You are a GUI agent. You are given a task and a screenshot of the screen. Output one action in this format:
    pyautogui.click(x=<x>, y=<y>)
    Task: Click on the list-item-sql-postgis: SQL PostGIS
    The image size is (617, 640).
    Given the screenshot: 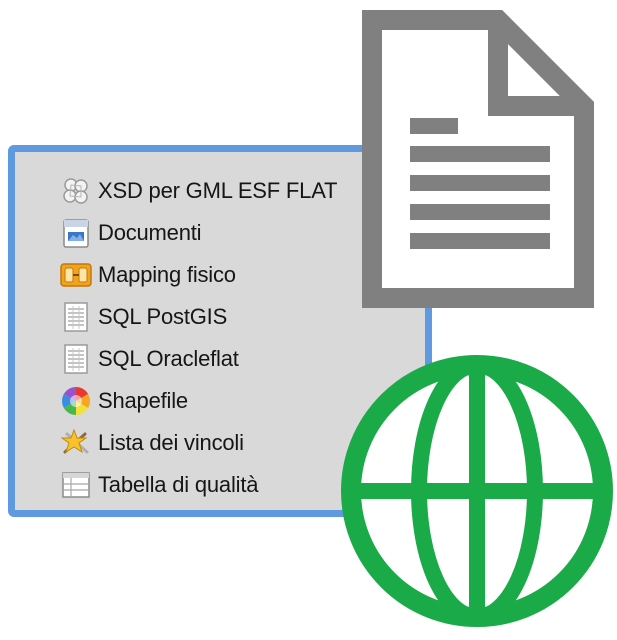 What is the action you would take?
    pyautogui.click(x=198, y=317)
    